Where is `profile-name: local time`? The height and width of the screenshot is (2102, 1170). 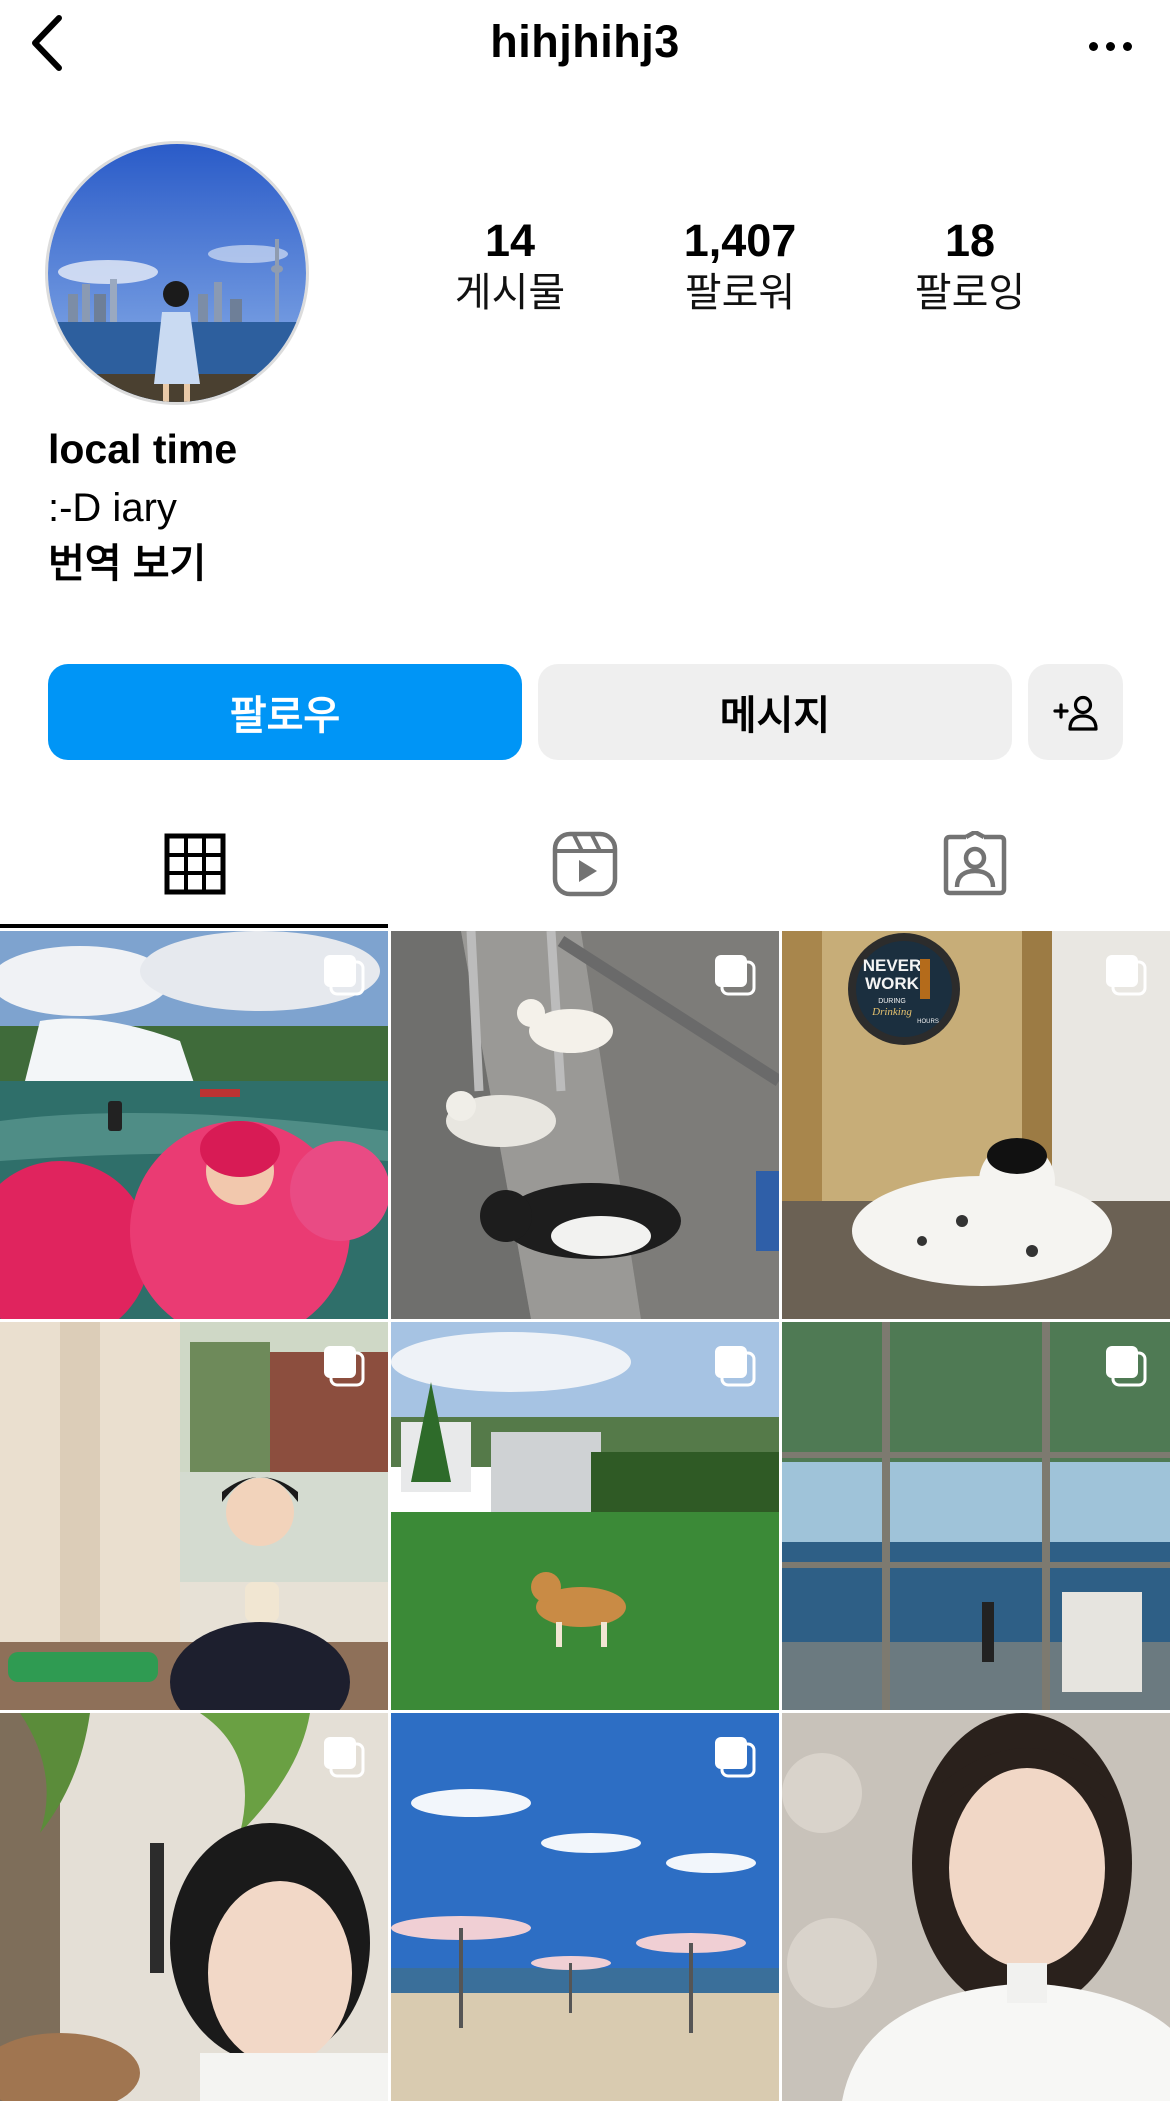
profile-name: local time is located at coordinates (143, 449).